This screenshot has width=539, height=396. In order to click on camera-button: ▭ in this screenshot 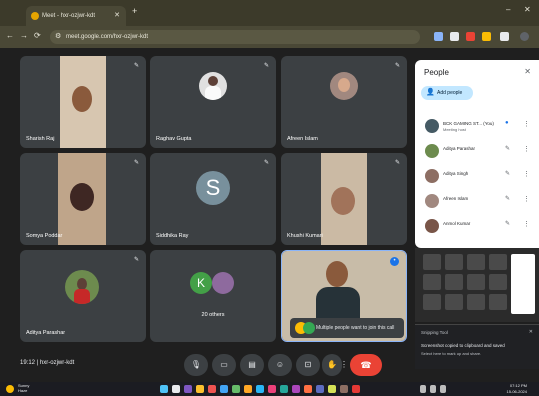, I will do `click(224, 365)`.